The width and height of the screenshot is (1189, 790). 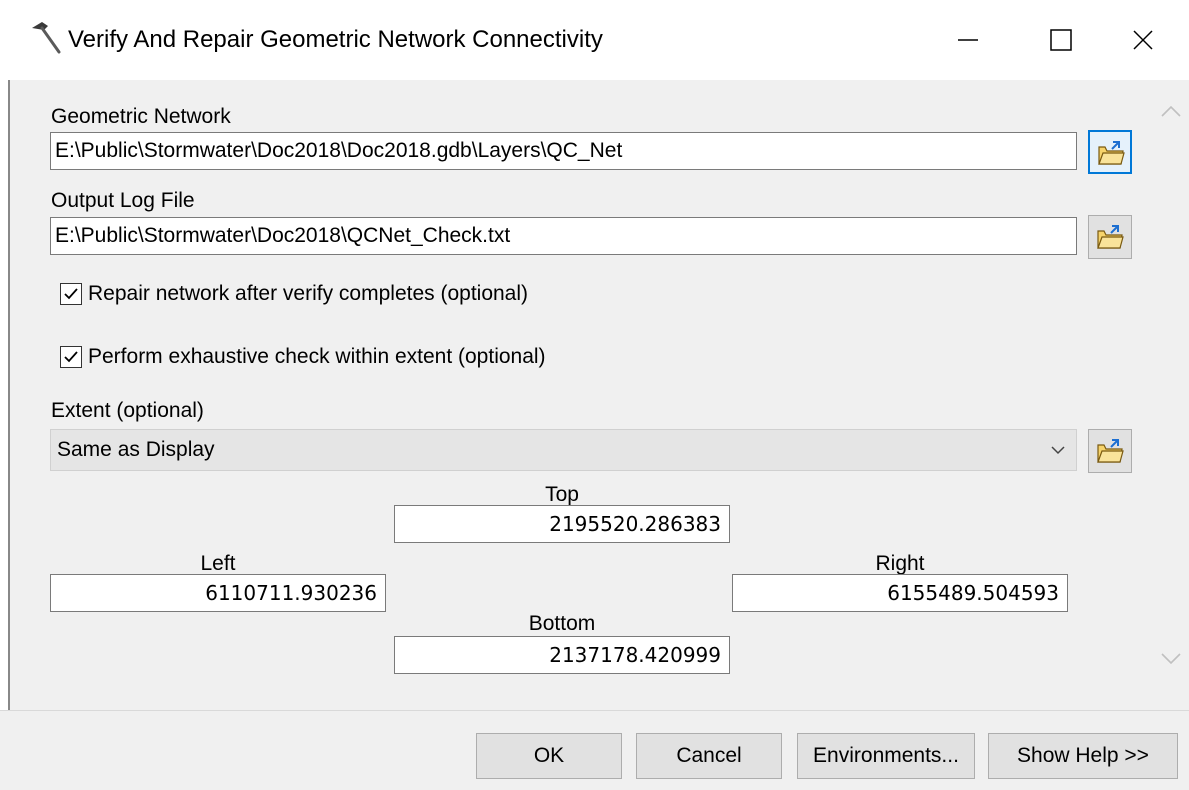 I want to click on output-log-file-label: Output Log File, so click(x=123, y=200).